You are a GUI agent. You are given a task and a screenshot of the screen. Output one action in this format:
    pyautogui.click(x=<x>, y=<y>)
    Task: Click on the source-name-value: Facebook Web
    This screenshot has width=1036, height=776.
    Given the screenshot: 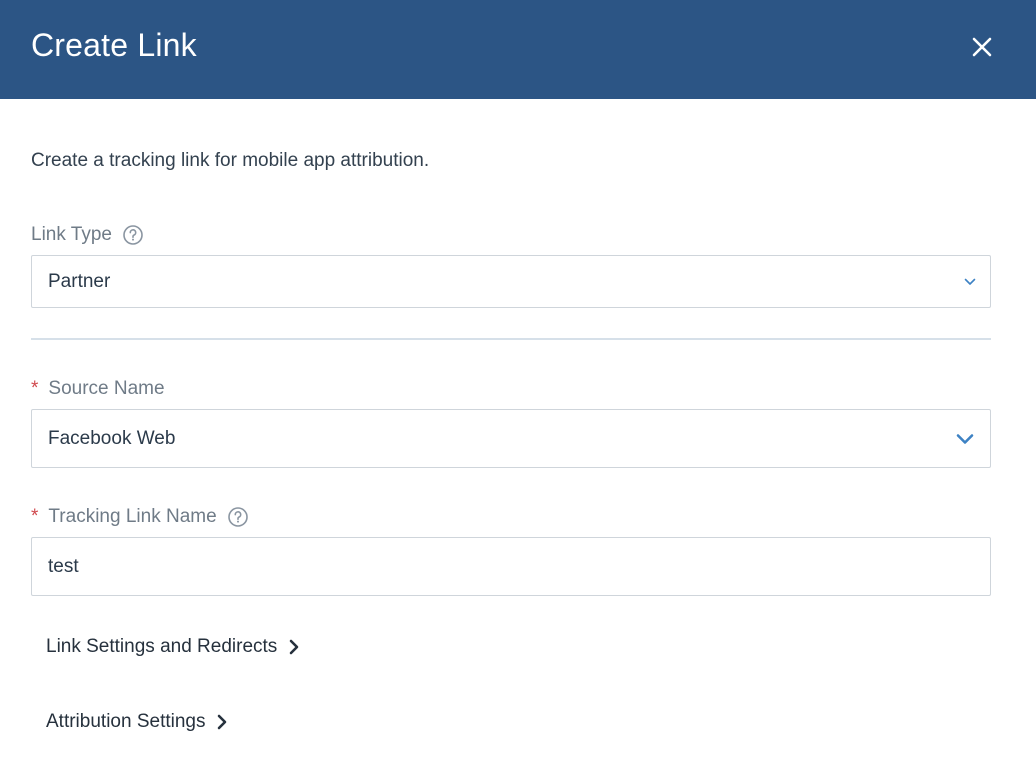 What is the action you would take?
    pyautogui.click(x=112, y=438)
    